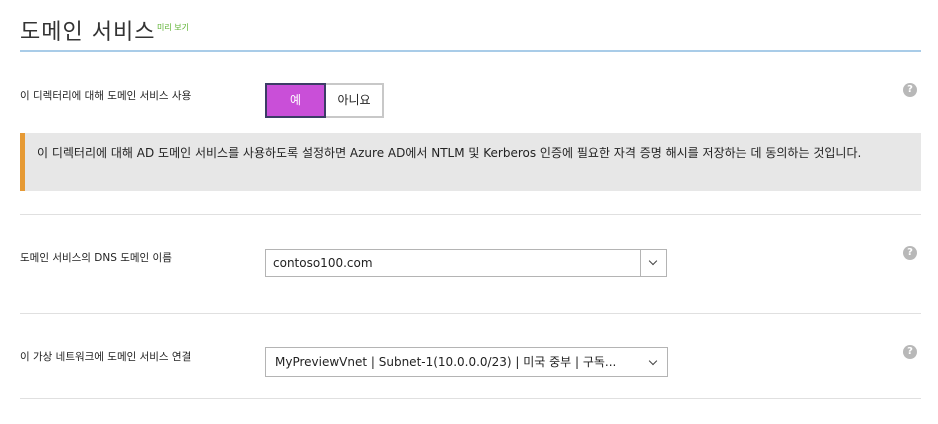 This screenshot has height=424, width=938. What do you see at coordinates (295, 100) in the screenshot?
I see `toggle-yes-button: 예` at bounding box center [295, 100].